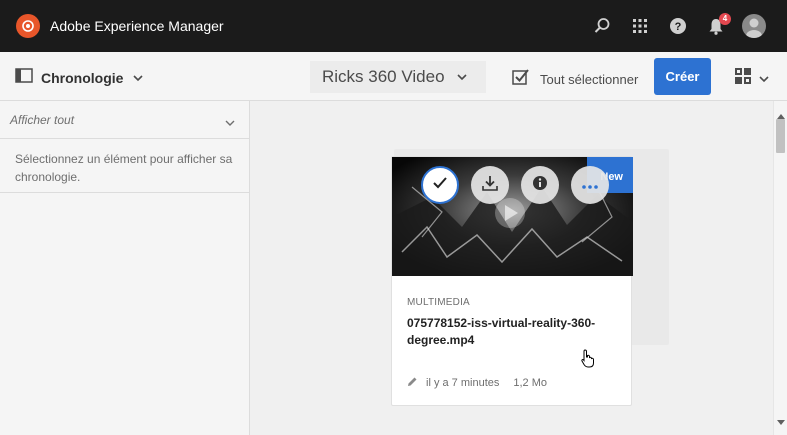  What do you see at coordinates (725, 19) in the screenshot?
I see `notification-count-badge: 4` at bounding box center [725, 19].